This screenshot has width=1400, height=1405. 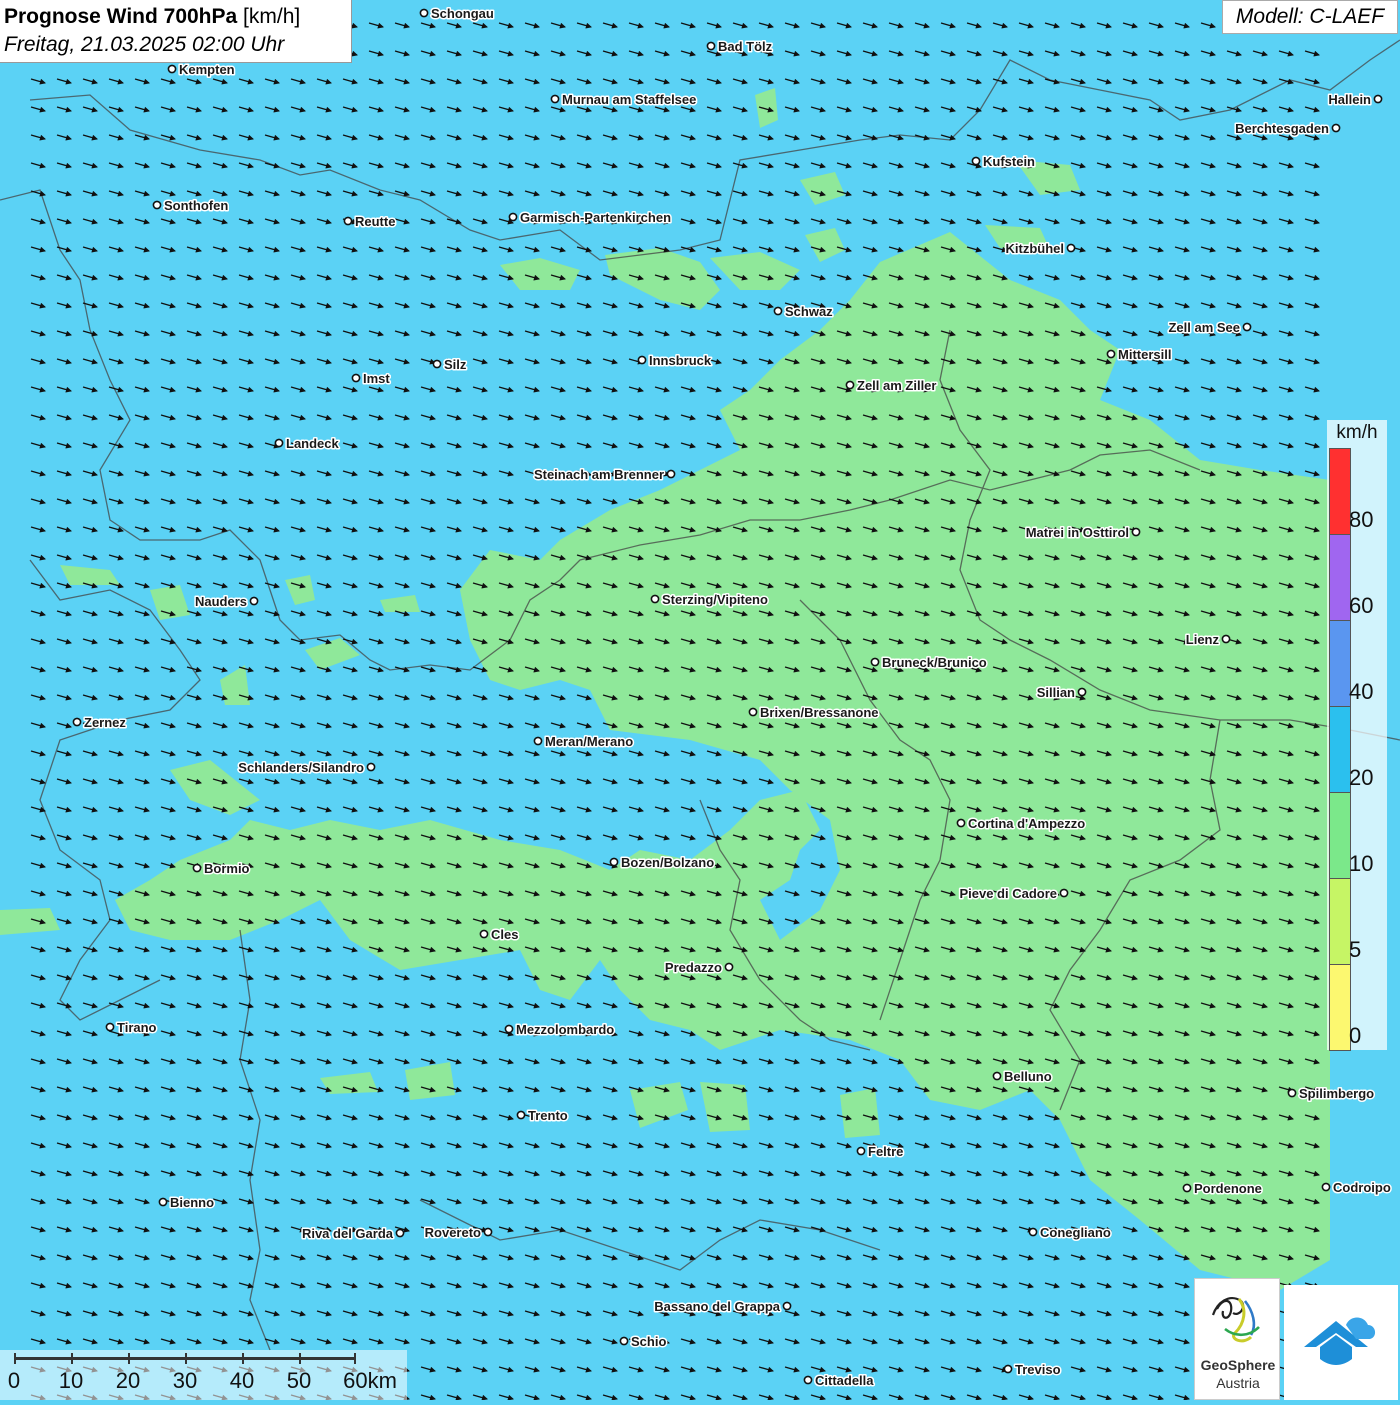 I want to click on city-label: Sonthofen, so click(x=196, y=205).